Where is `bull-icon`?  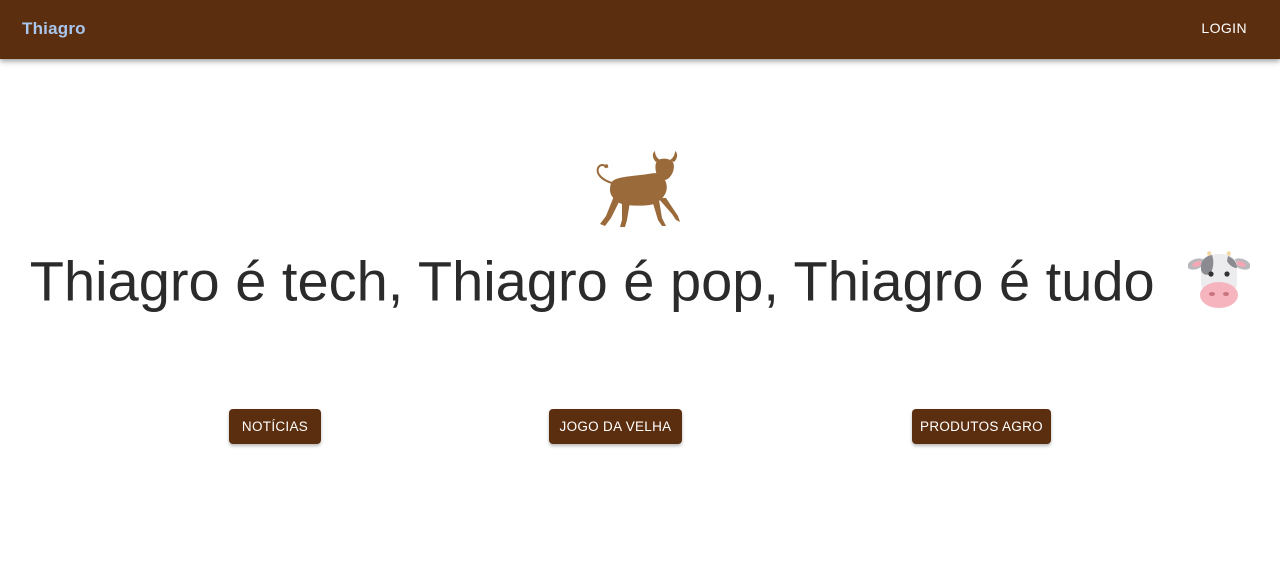
bull-icon is located at coordinates (638, 189).